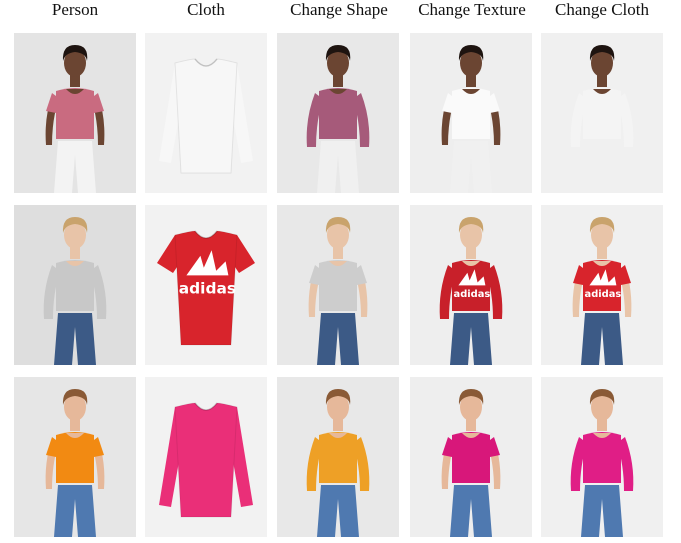 Image resolution: width=681 pixels, height=543 pixels. I want to click on cloth-photo: adidas, so click(206, 285).